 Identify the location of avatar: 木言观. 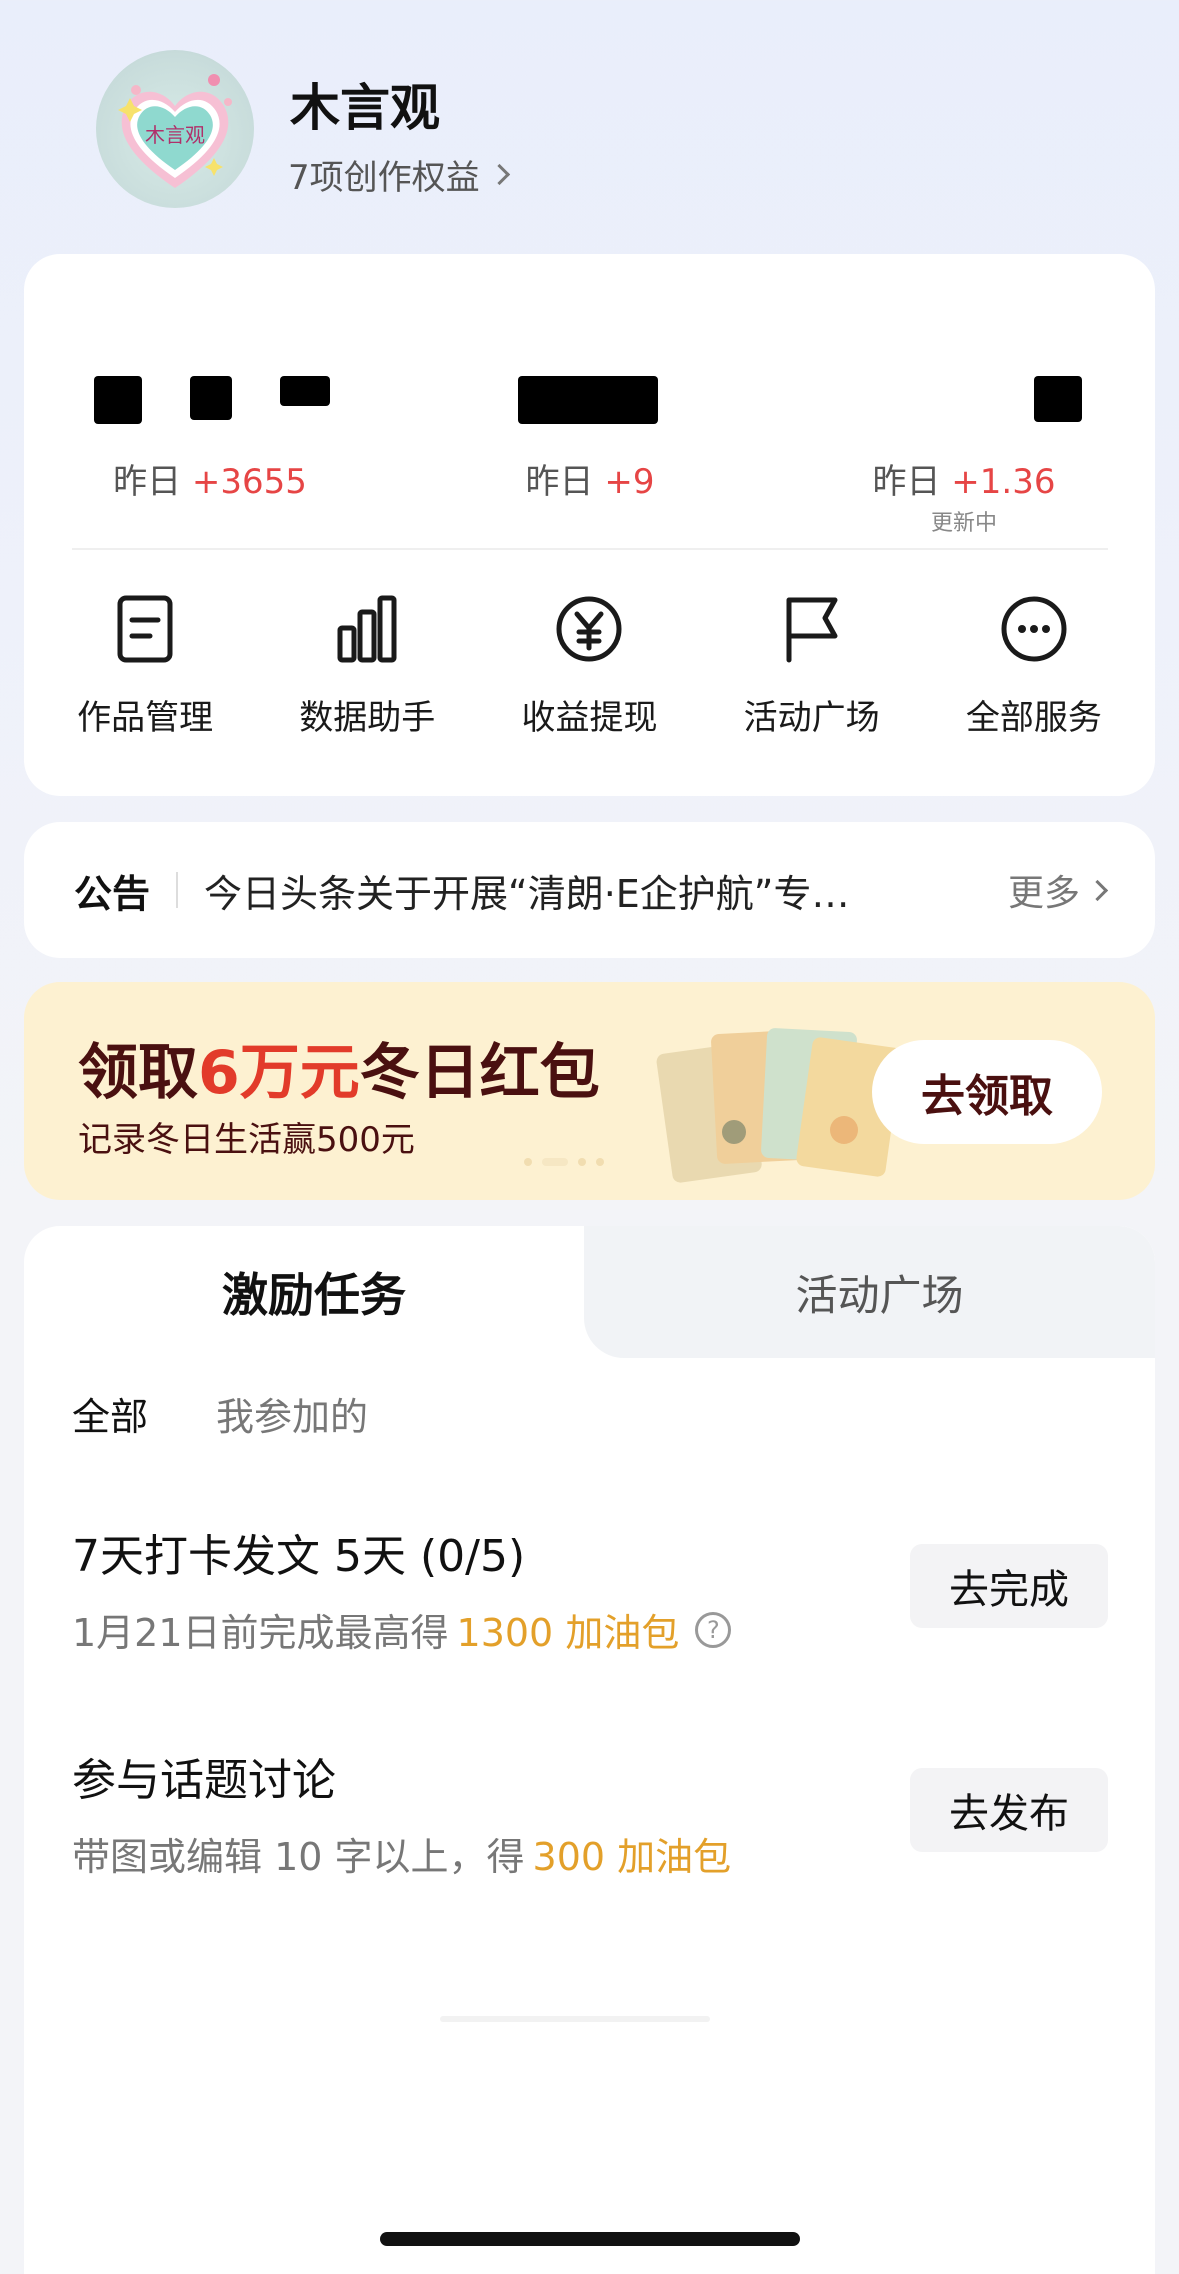
(175, 129).